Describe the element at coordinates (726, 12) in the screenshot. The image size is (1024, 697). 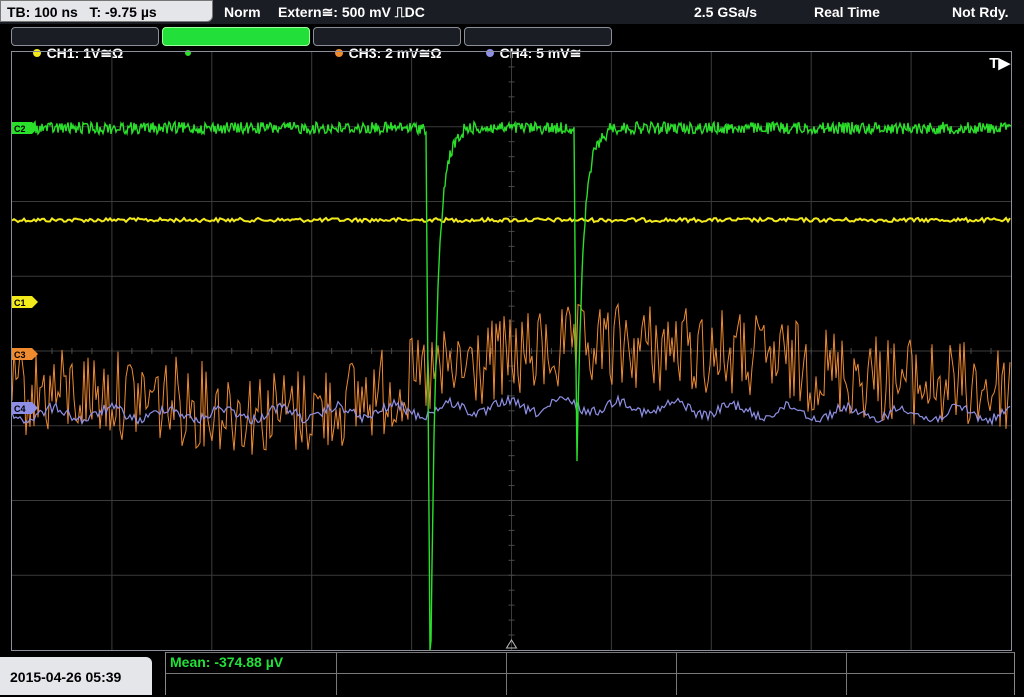
I see `sample-rate: 2.5 GSa/s` at that location.